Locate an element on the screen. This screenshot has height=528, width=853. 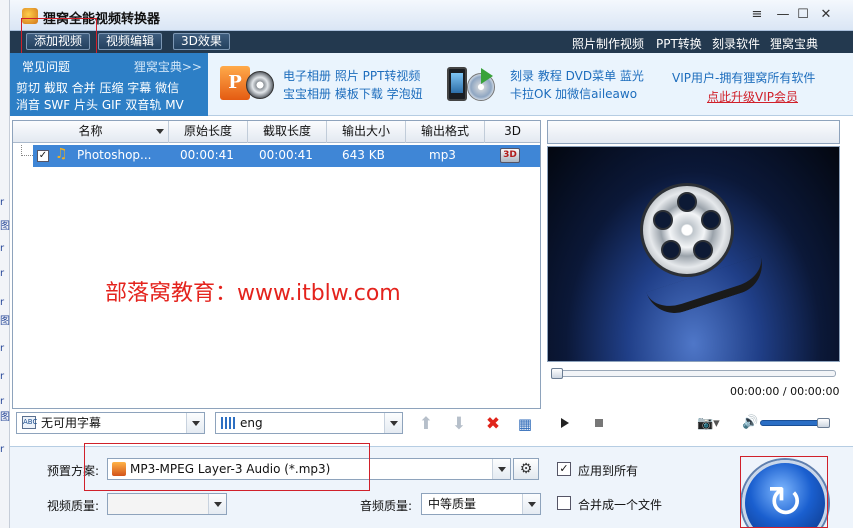
tools-line-2: 消音 SWF 片头 GIF 双音轨 MV is located at coordinates (100, 104).